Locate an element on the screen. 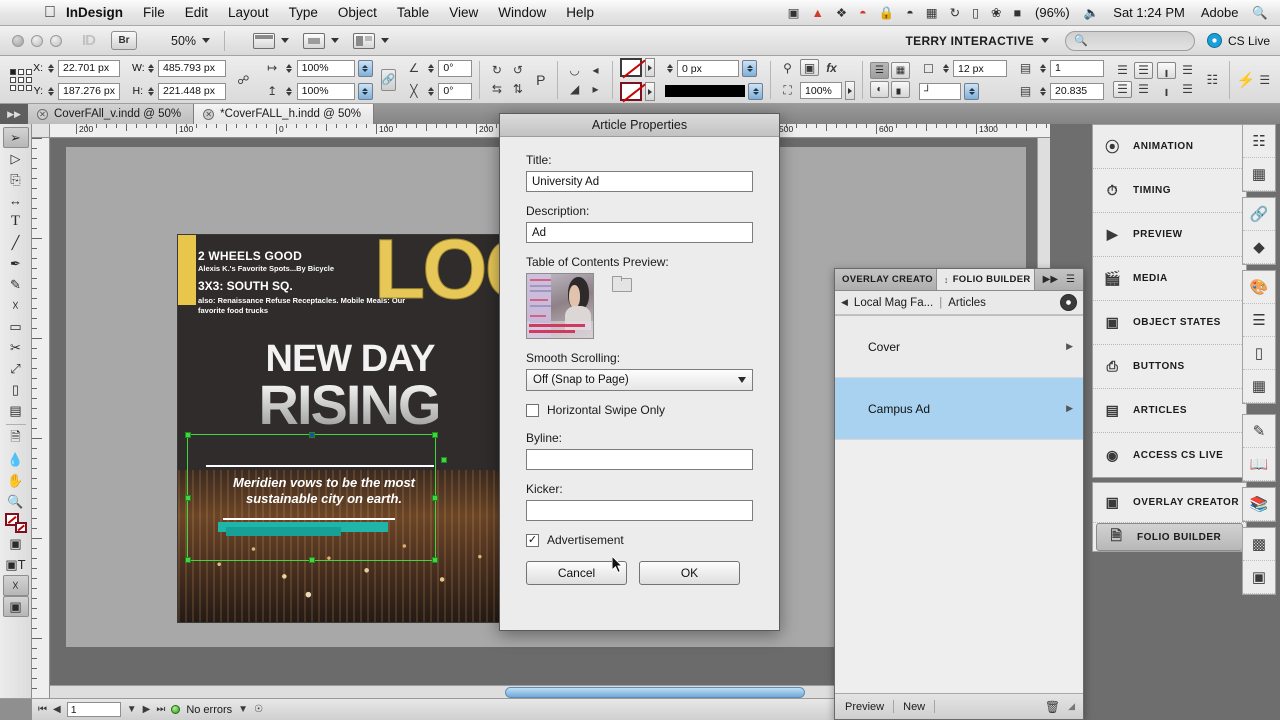 Image resolution: width=1280 pixels, height=720 pixels. pathfinder-icon: ▣ is located at coordinates (1259, 577).